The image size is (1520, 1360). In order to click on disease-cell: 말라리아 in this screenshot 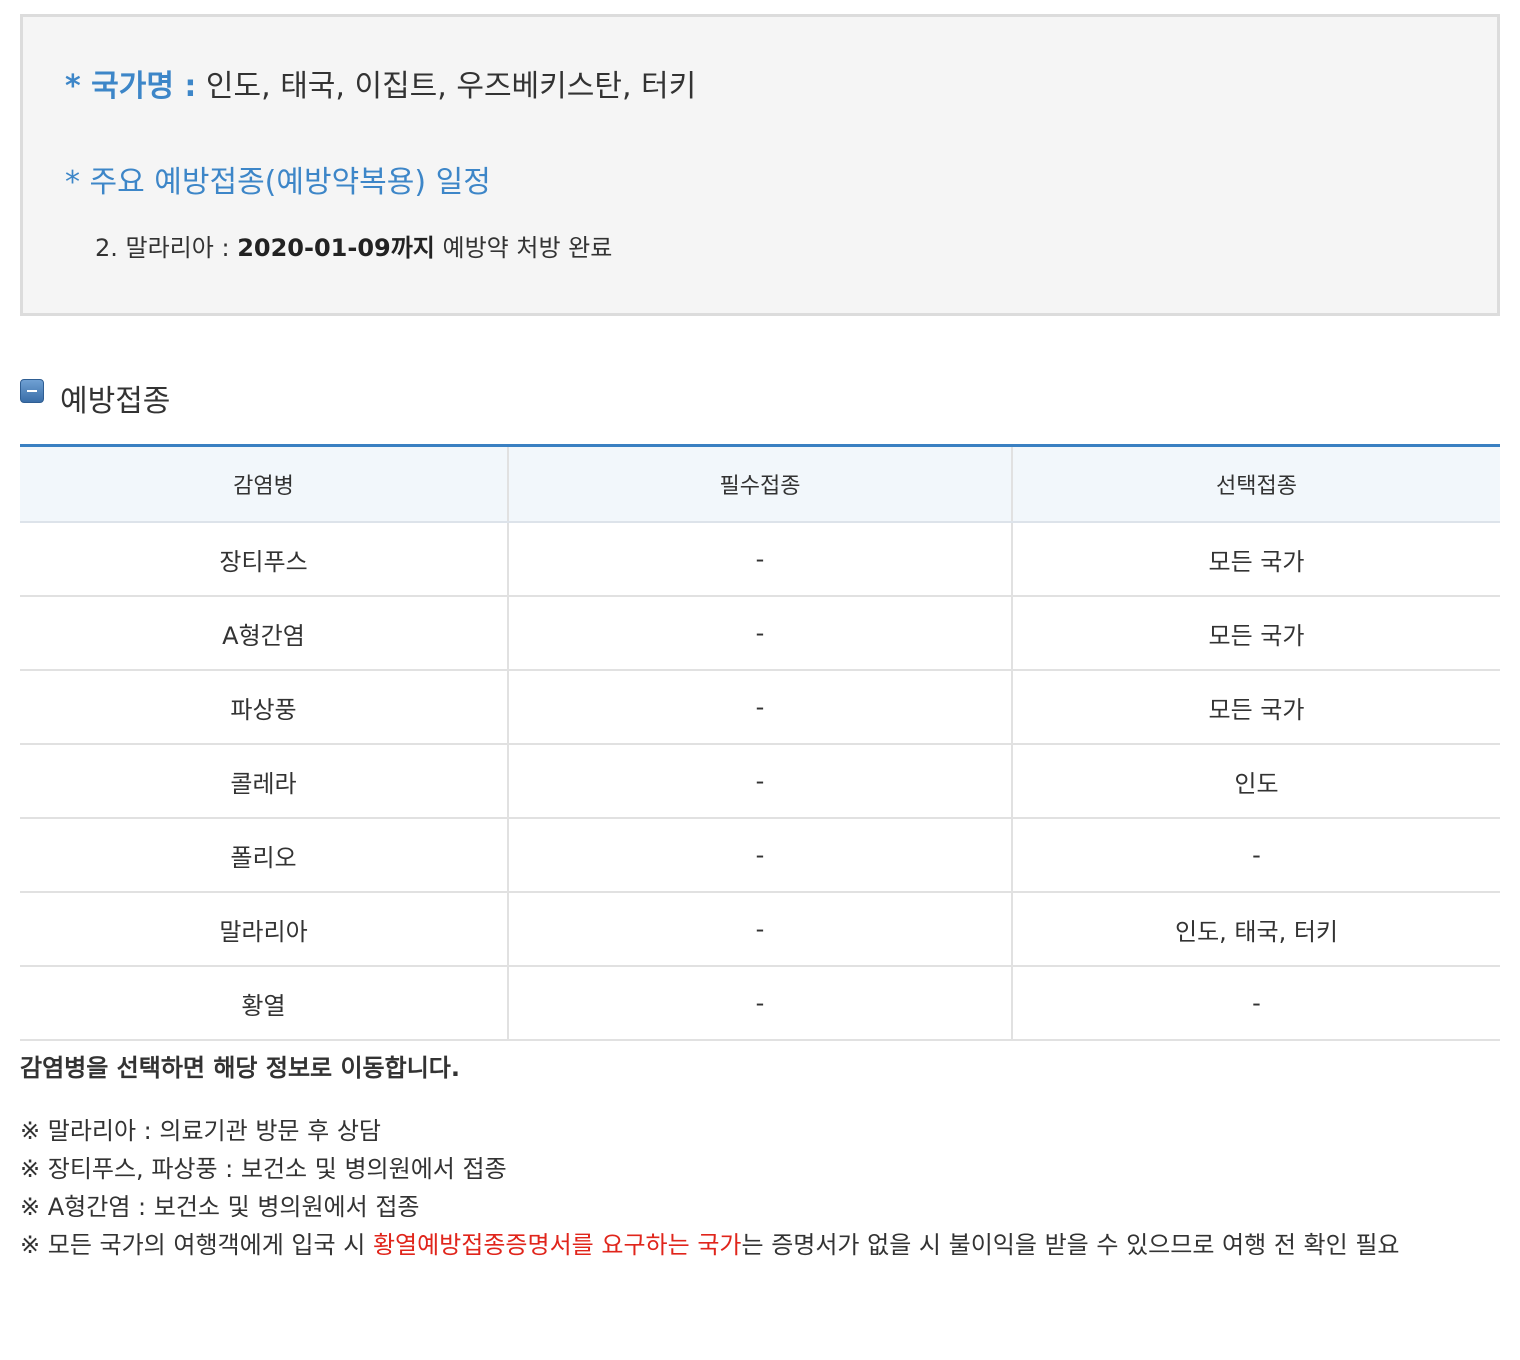, I will do `click(264, 929)`.